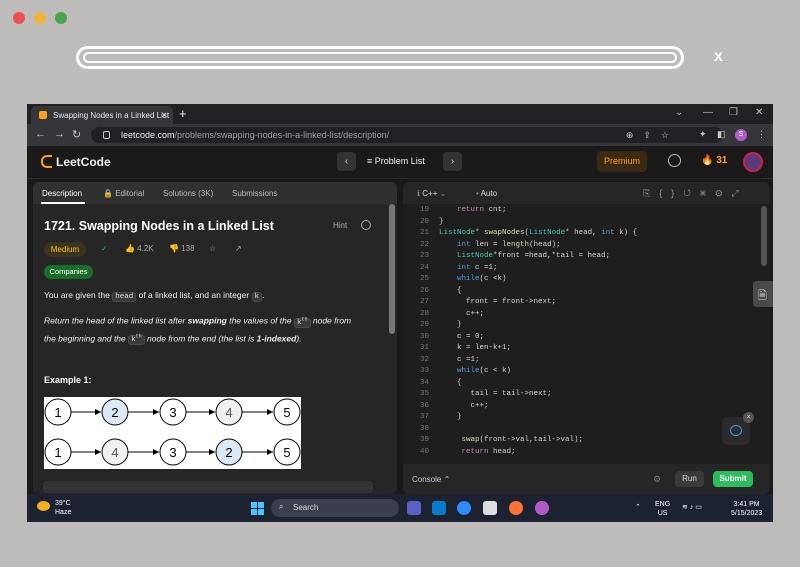 This screenshot has height=567, width=800. What do you see at coordinates (733, 479) in the screenshot?
I see `submit-button: Submit` at bounding box center [733, 479].